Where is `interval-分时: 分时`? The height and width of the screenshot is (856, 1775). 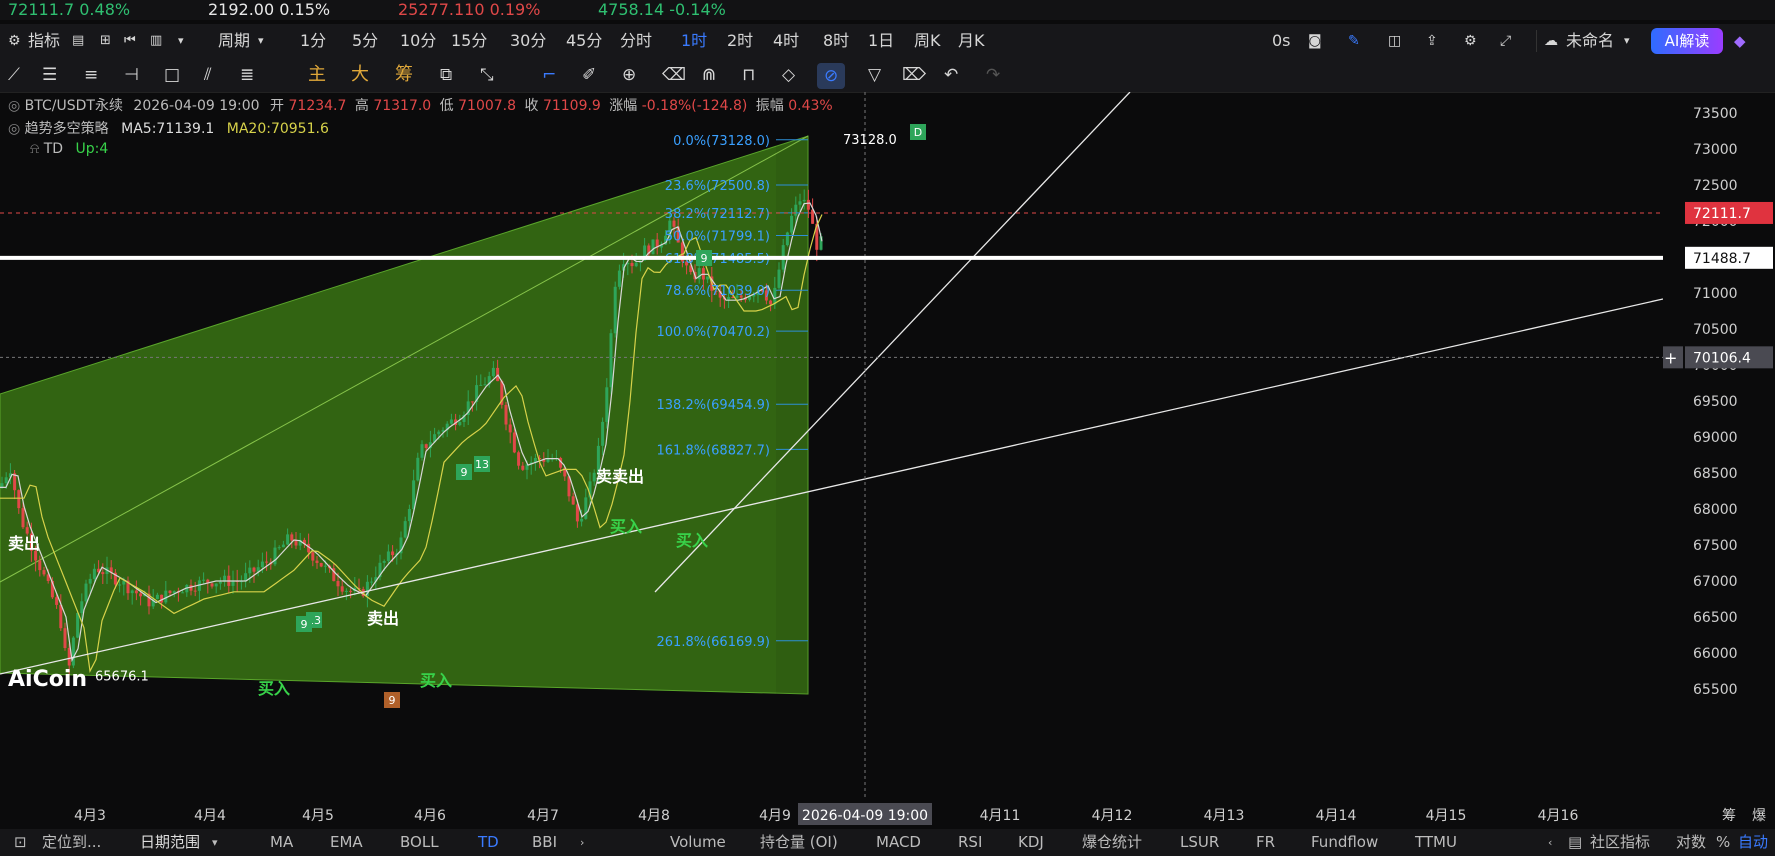
interval-分时: 分时 is located at coordinates (636, 41).